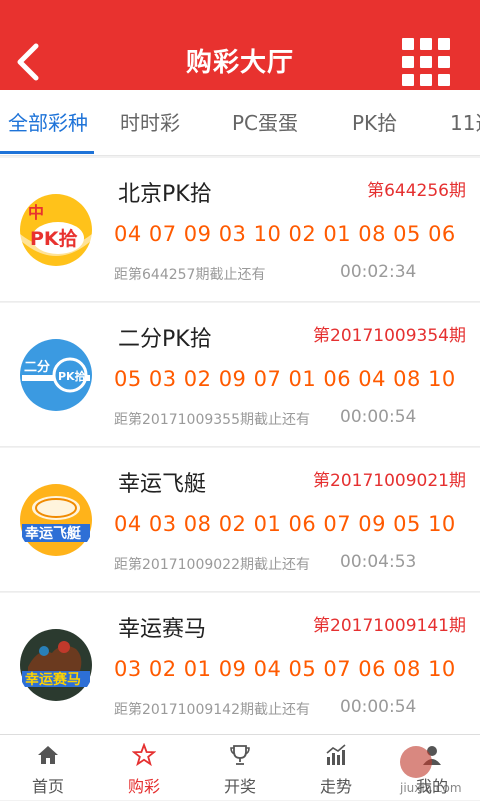 Image resolution: width=480 pixels, height=801 pixels. Describe the element at coordinates (335, 786) in the screenshot. I see `nav-label: 走势` at that location.